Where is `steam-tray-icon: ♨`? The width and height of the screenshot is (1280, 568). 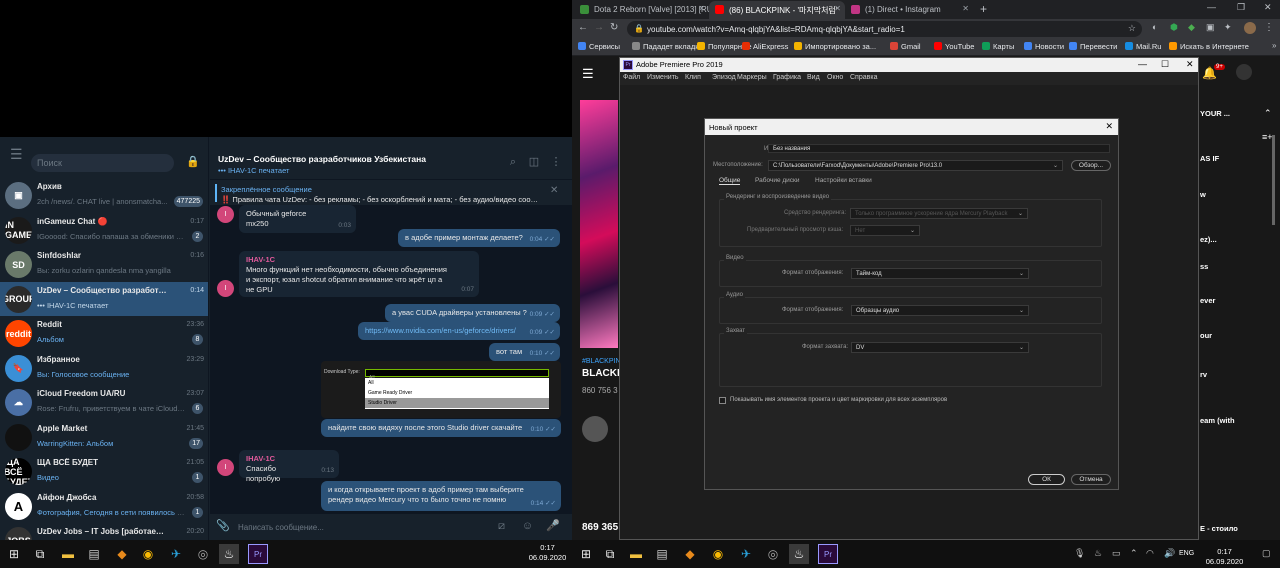
steam-tray-icon: ♨ is located at coordinates (1098, 553).